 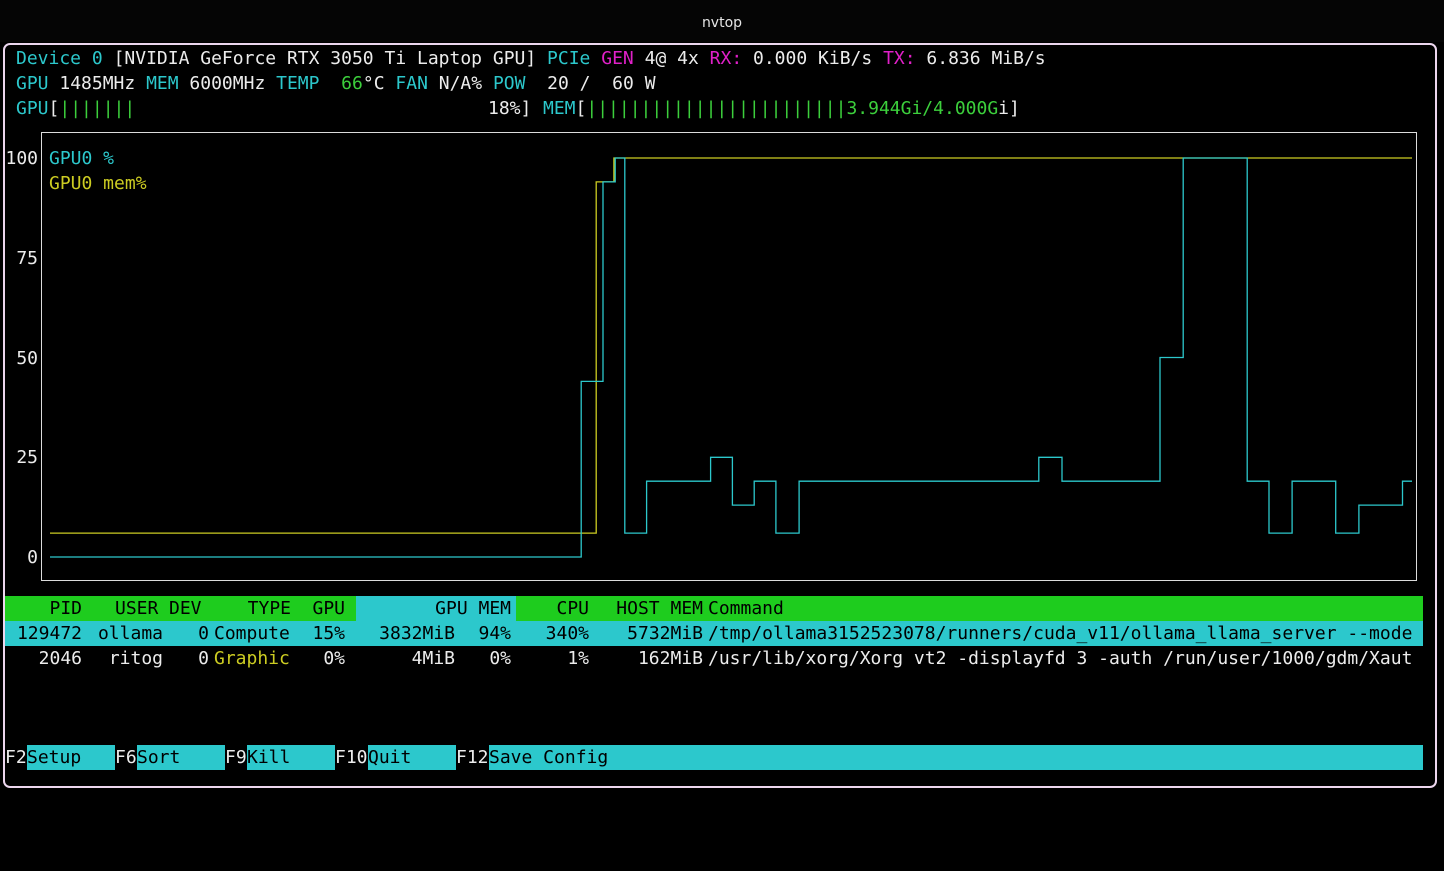 I want to click on gpu-bar-fill: |||||||, so click(x=97, y=108).